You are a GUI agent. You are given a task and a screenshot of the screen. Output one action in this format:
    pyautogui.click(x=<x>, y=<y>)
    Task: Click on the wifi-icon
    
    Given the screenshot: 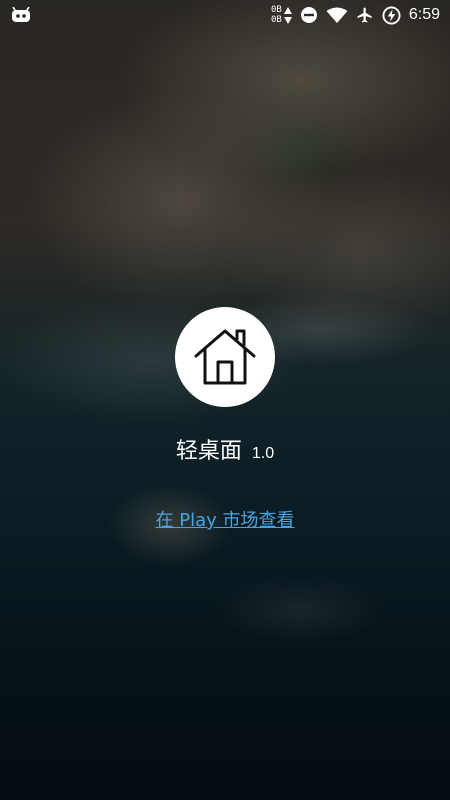 What is the action you would take?
    pyautogui.click(x=337, y=15)
    